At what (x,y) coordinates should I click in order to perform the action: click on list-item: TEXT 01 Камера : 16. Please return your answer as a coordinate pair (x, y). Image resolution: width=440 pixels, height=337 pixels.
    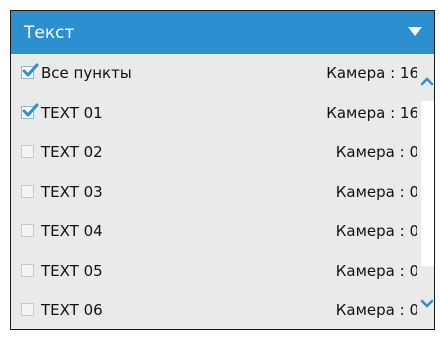
    Looking at the image, I should click on (215, 114).